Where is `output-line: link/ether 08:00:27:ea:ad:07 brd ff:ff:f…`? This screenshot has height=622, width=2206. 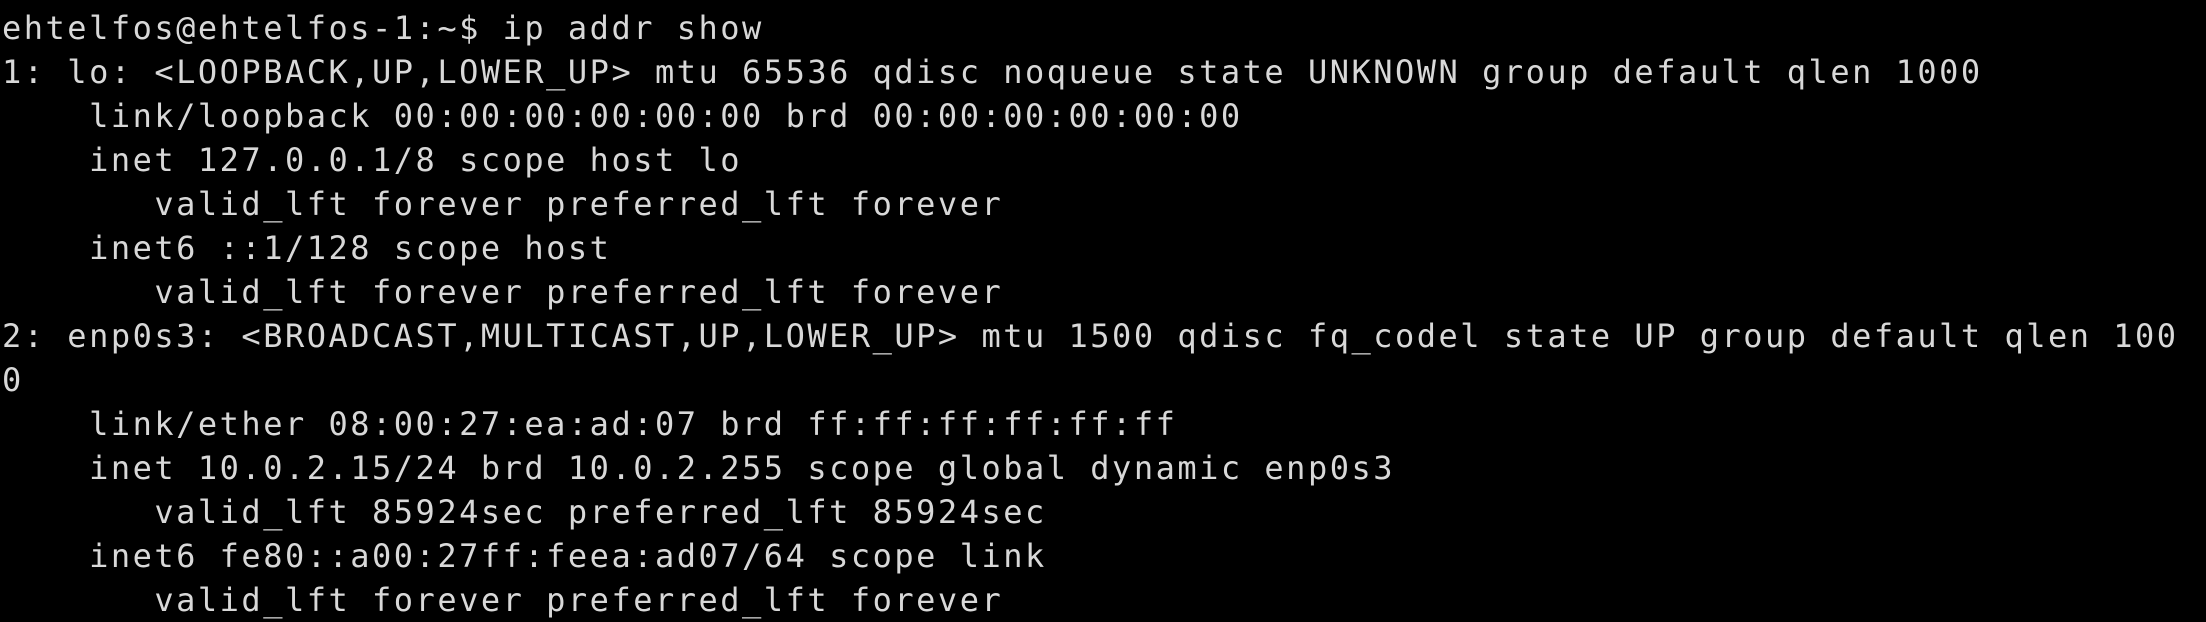
output-line: link/ether 08:00:27:ea:ad:07 brd ff:ff:f… is located at coordinates (590, 424).